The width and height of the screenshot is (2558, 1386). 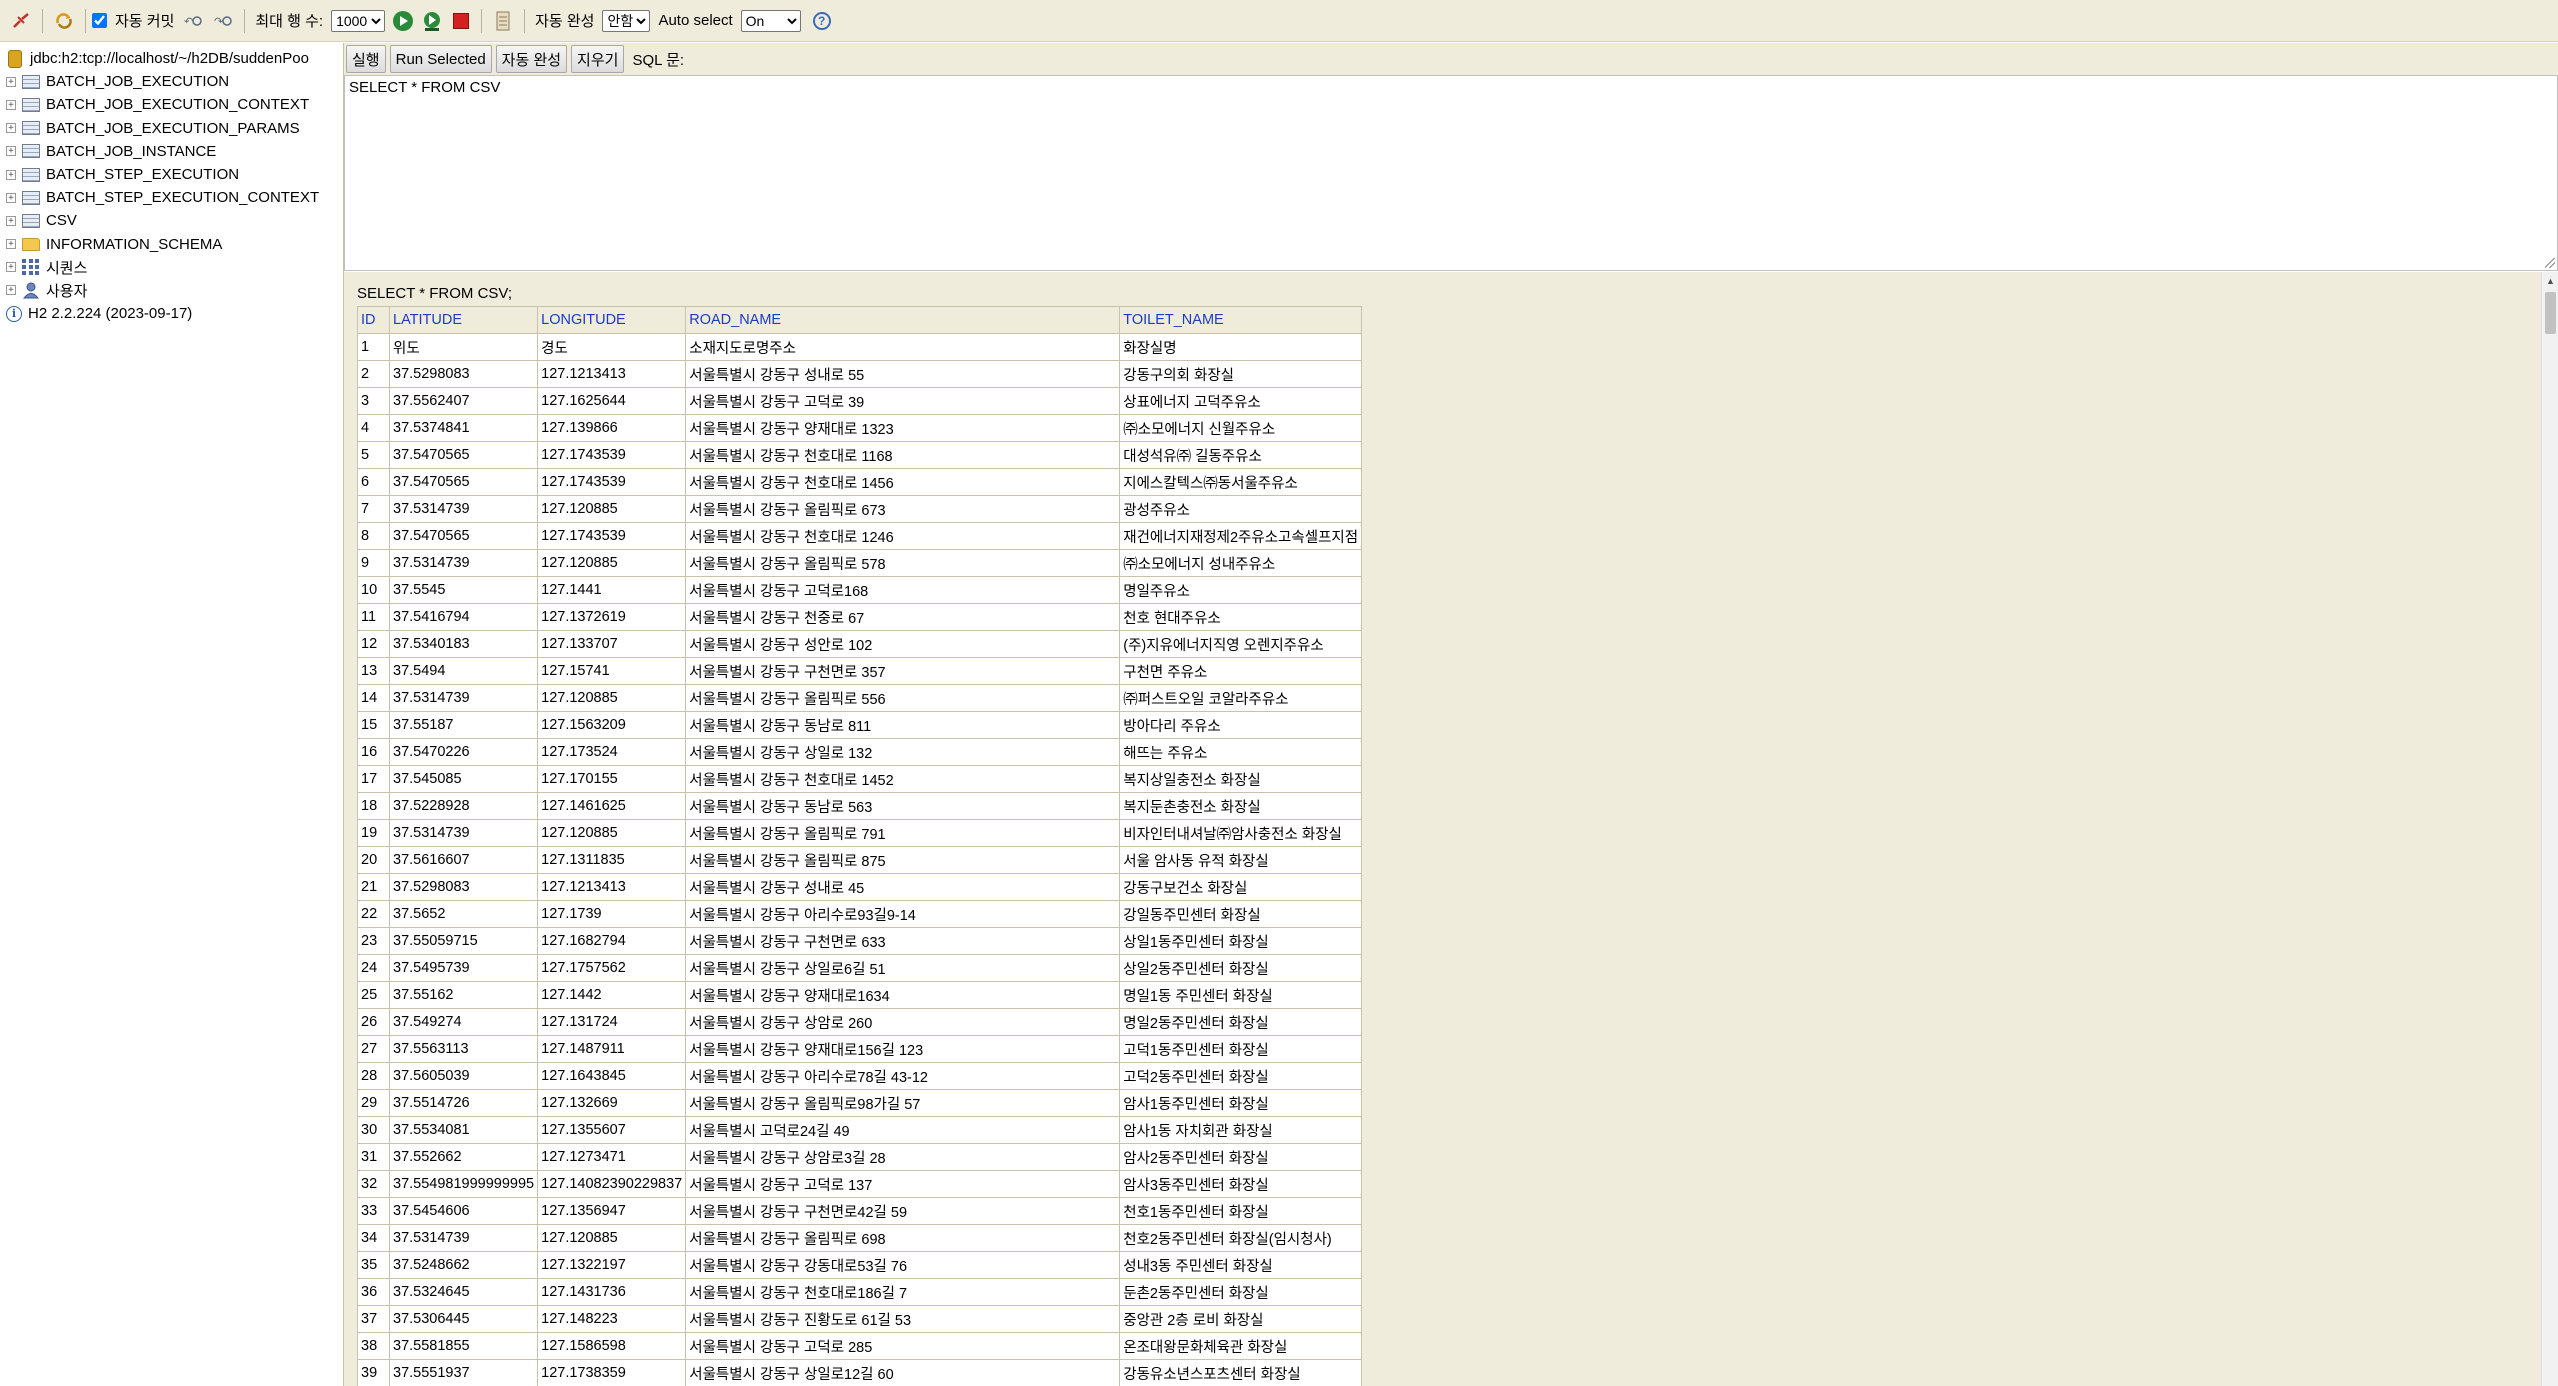 What do you see at coordinates (134, 244) in the screenshot?
I see `tree-item-label: INFORMATION_SCHEMA` at bounding box center [134, 244].